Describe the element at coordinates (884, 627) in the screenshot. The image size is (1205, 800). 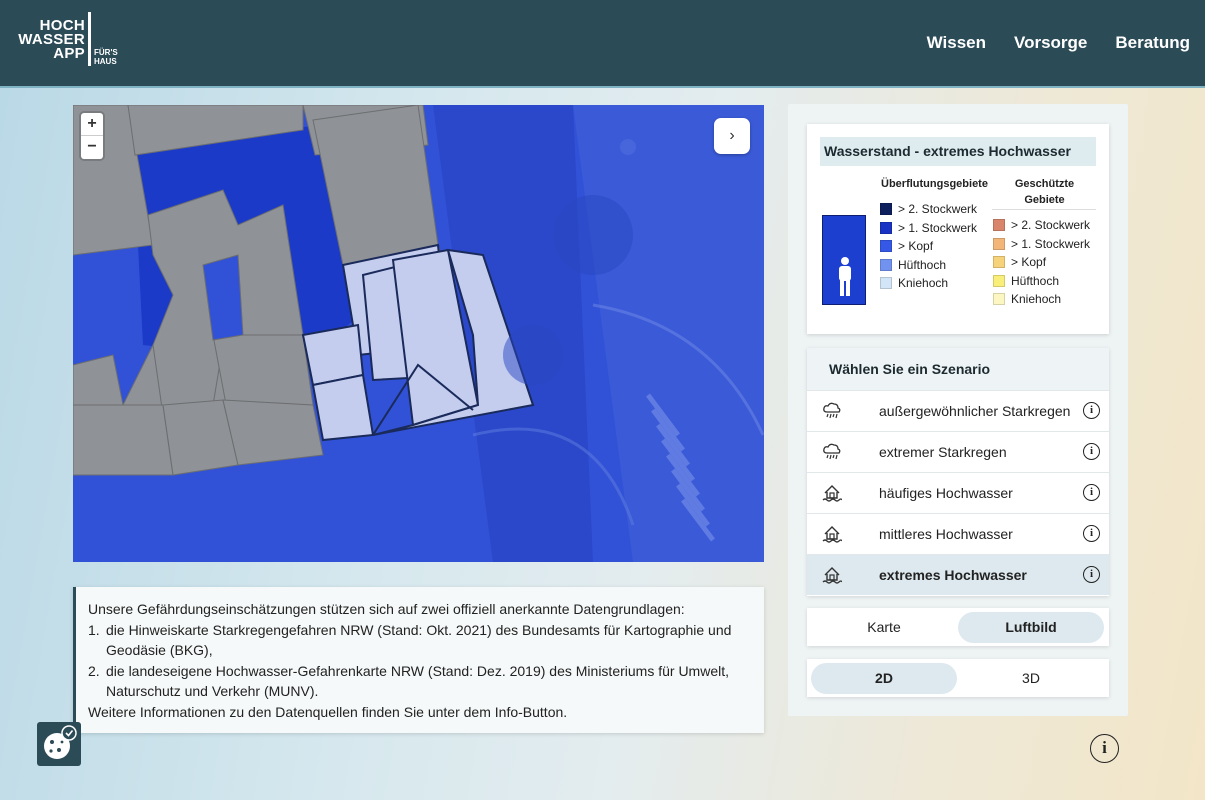
I see `map-type-karte: Karte` at that location.